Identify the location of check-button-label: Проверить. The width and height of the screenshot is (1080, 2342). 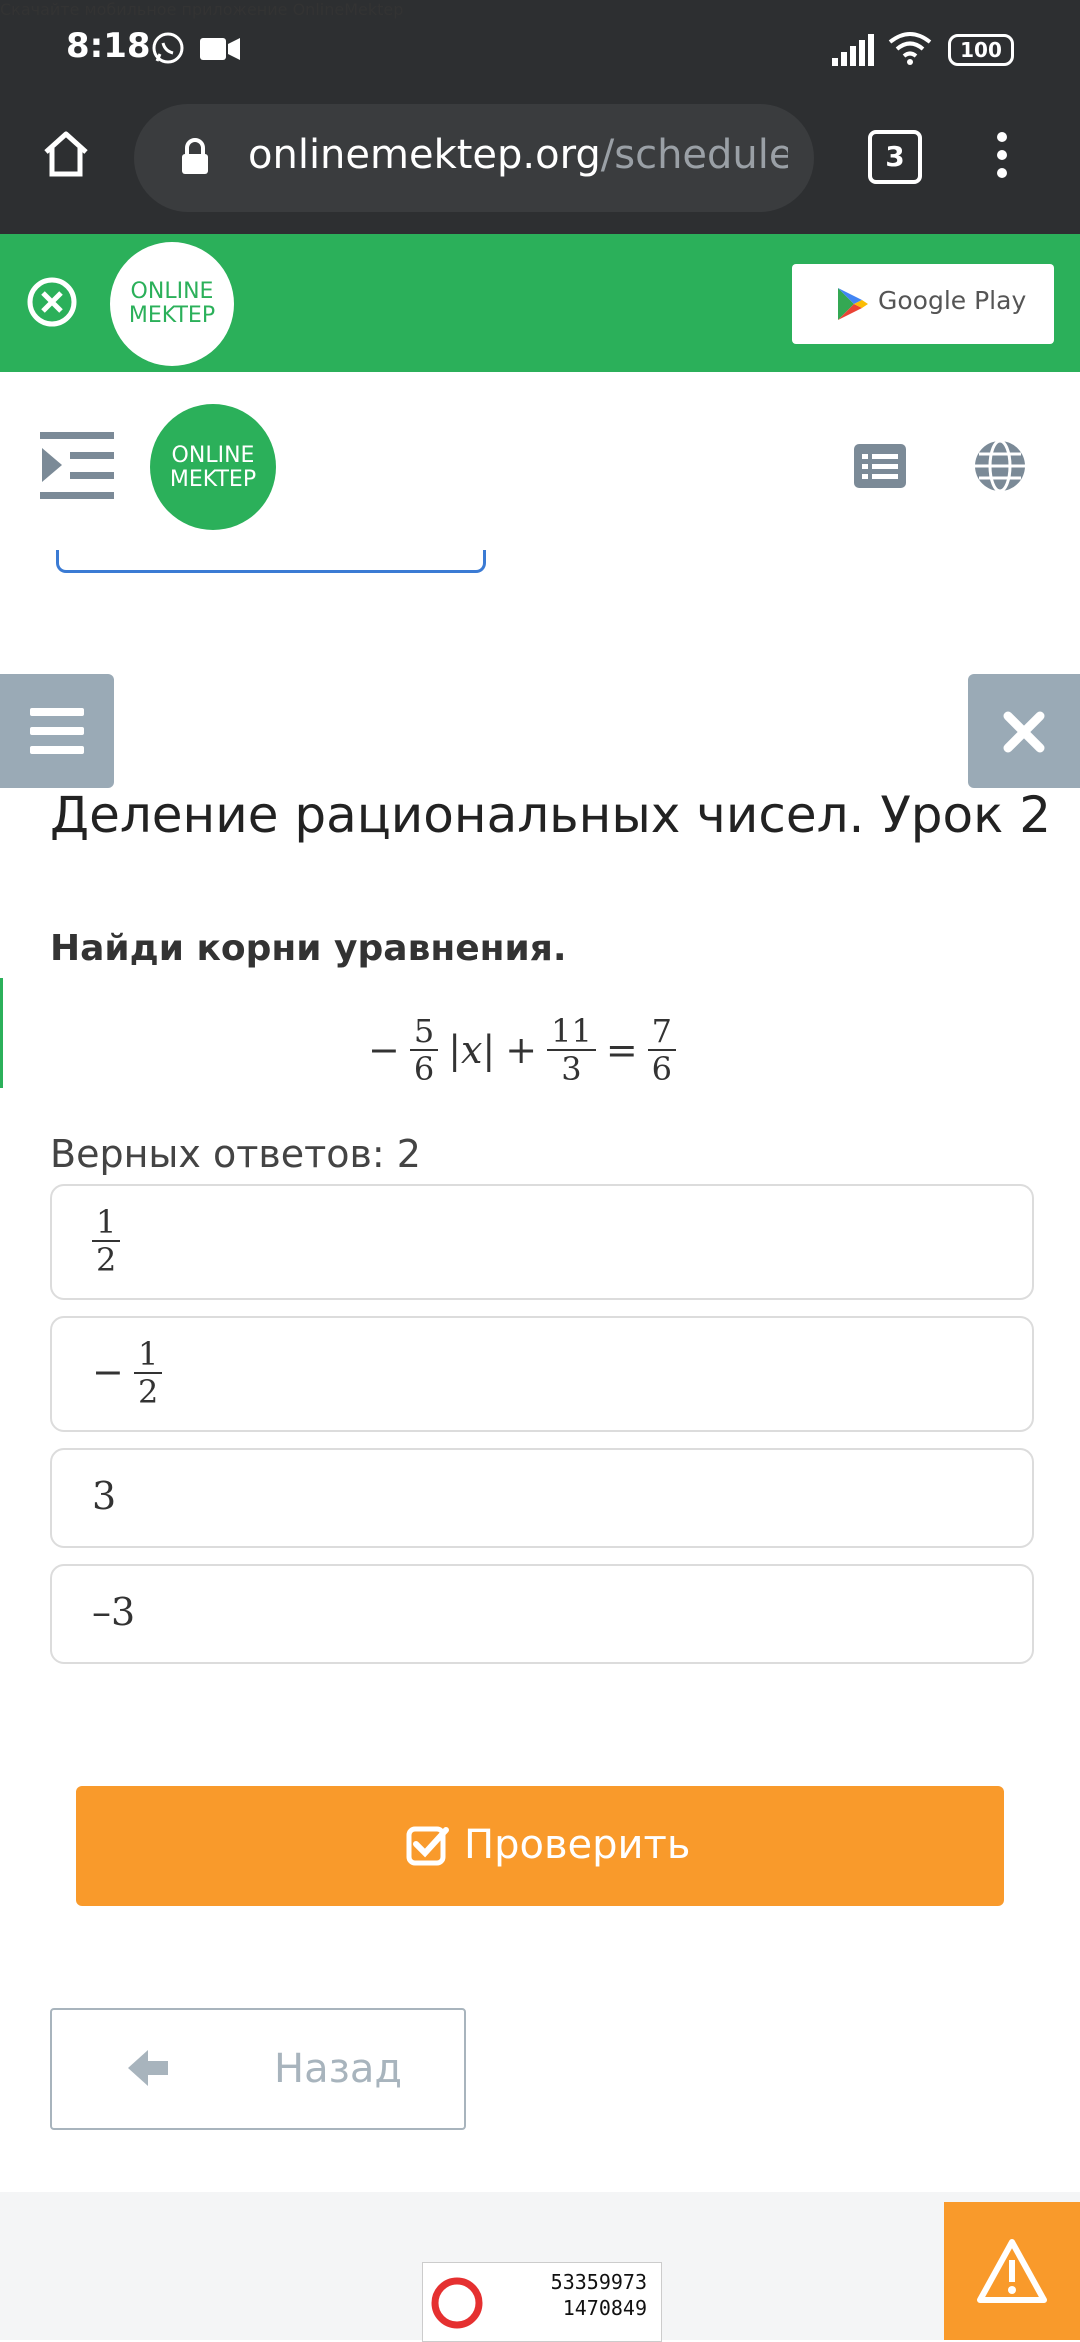
(577, 1845).